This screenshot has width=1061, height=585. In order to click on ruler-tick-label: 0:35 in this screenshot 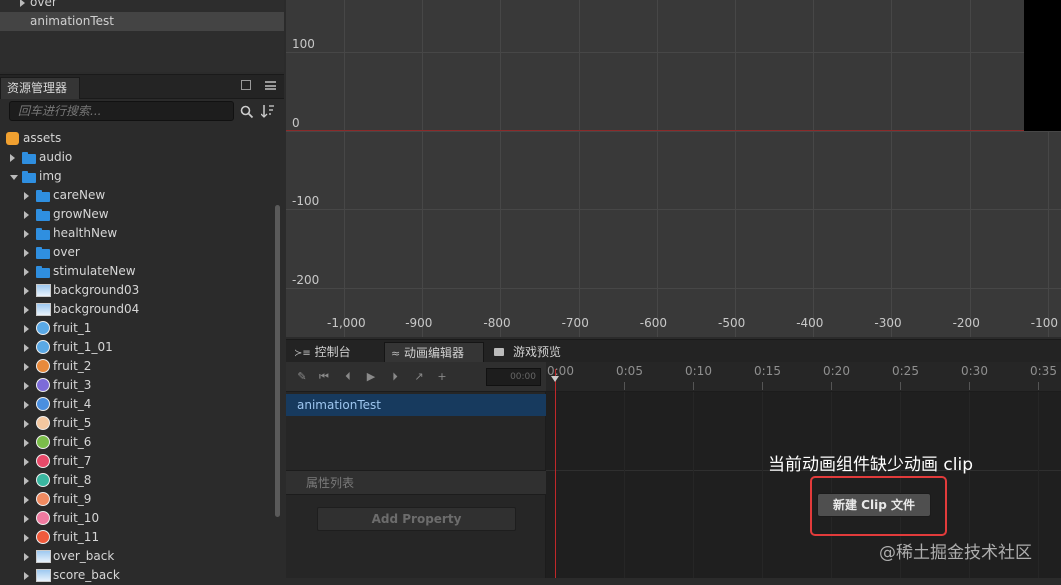, I will do `click(1043, 371)`.